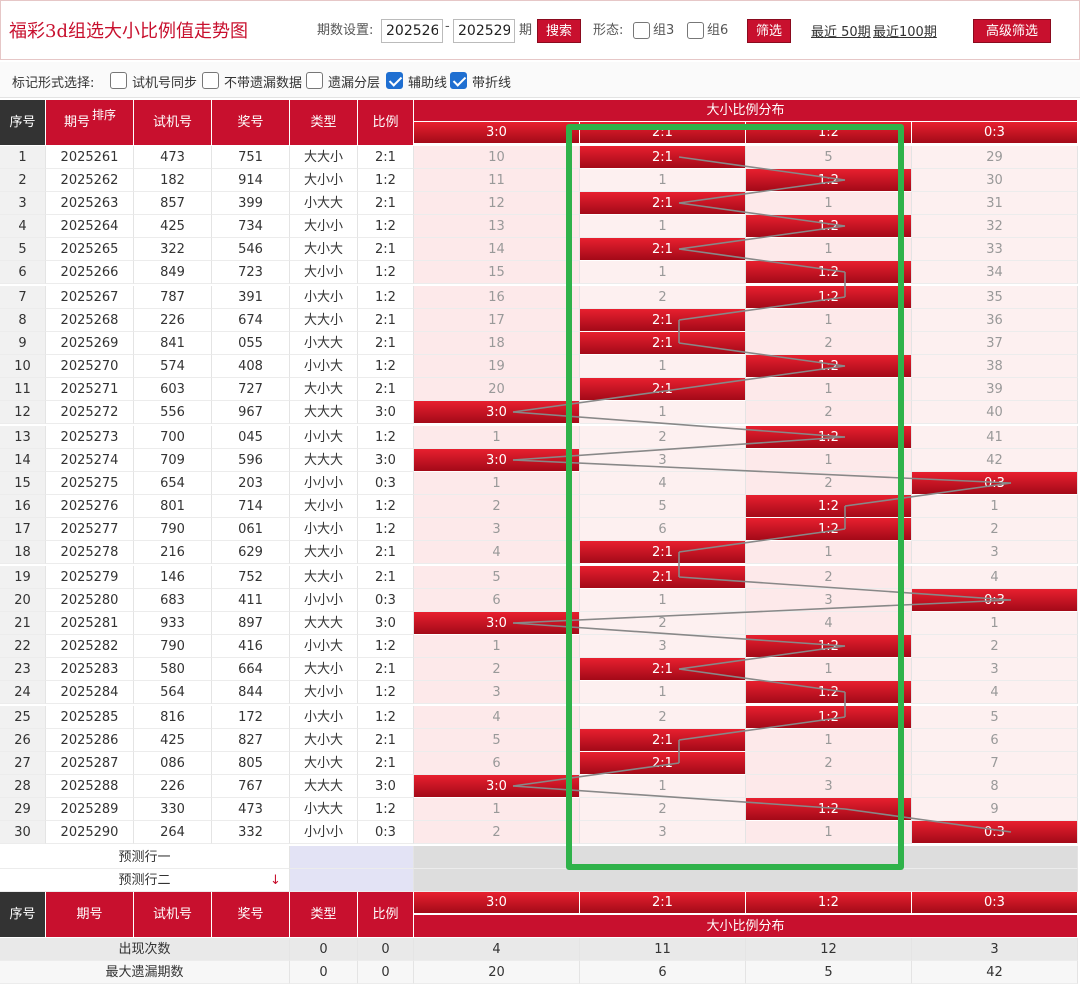  Describe the element at coordinates (386, 786) in the screenshot. I see `row-ratio-cell: 3:0` at that location.